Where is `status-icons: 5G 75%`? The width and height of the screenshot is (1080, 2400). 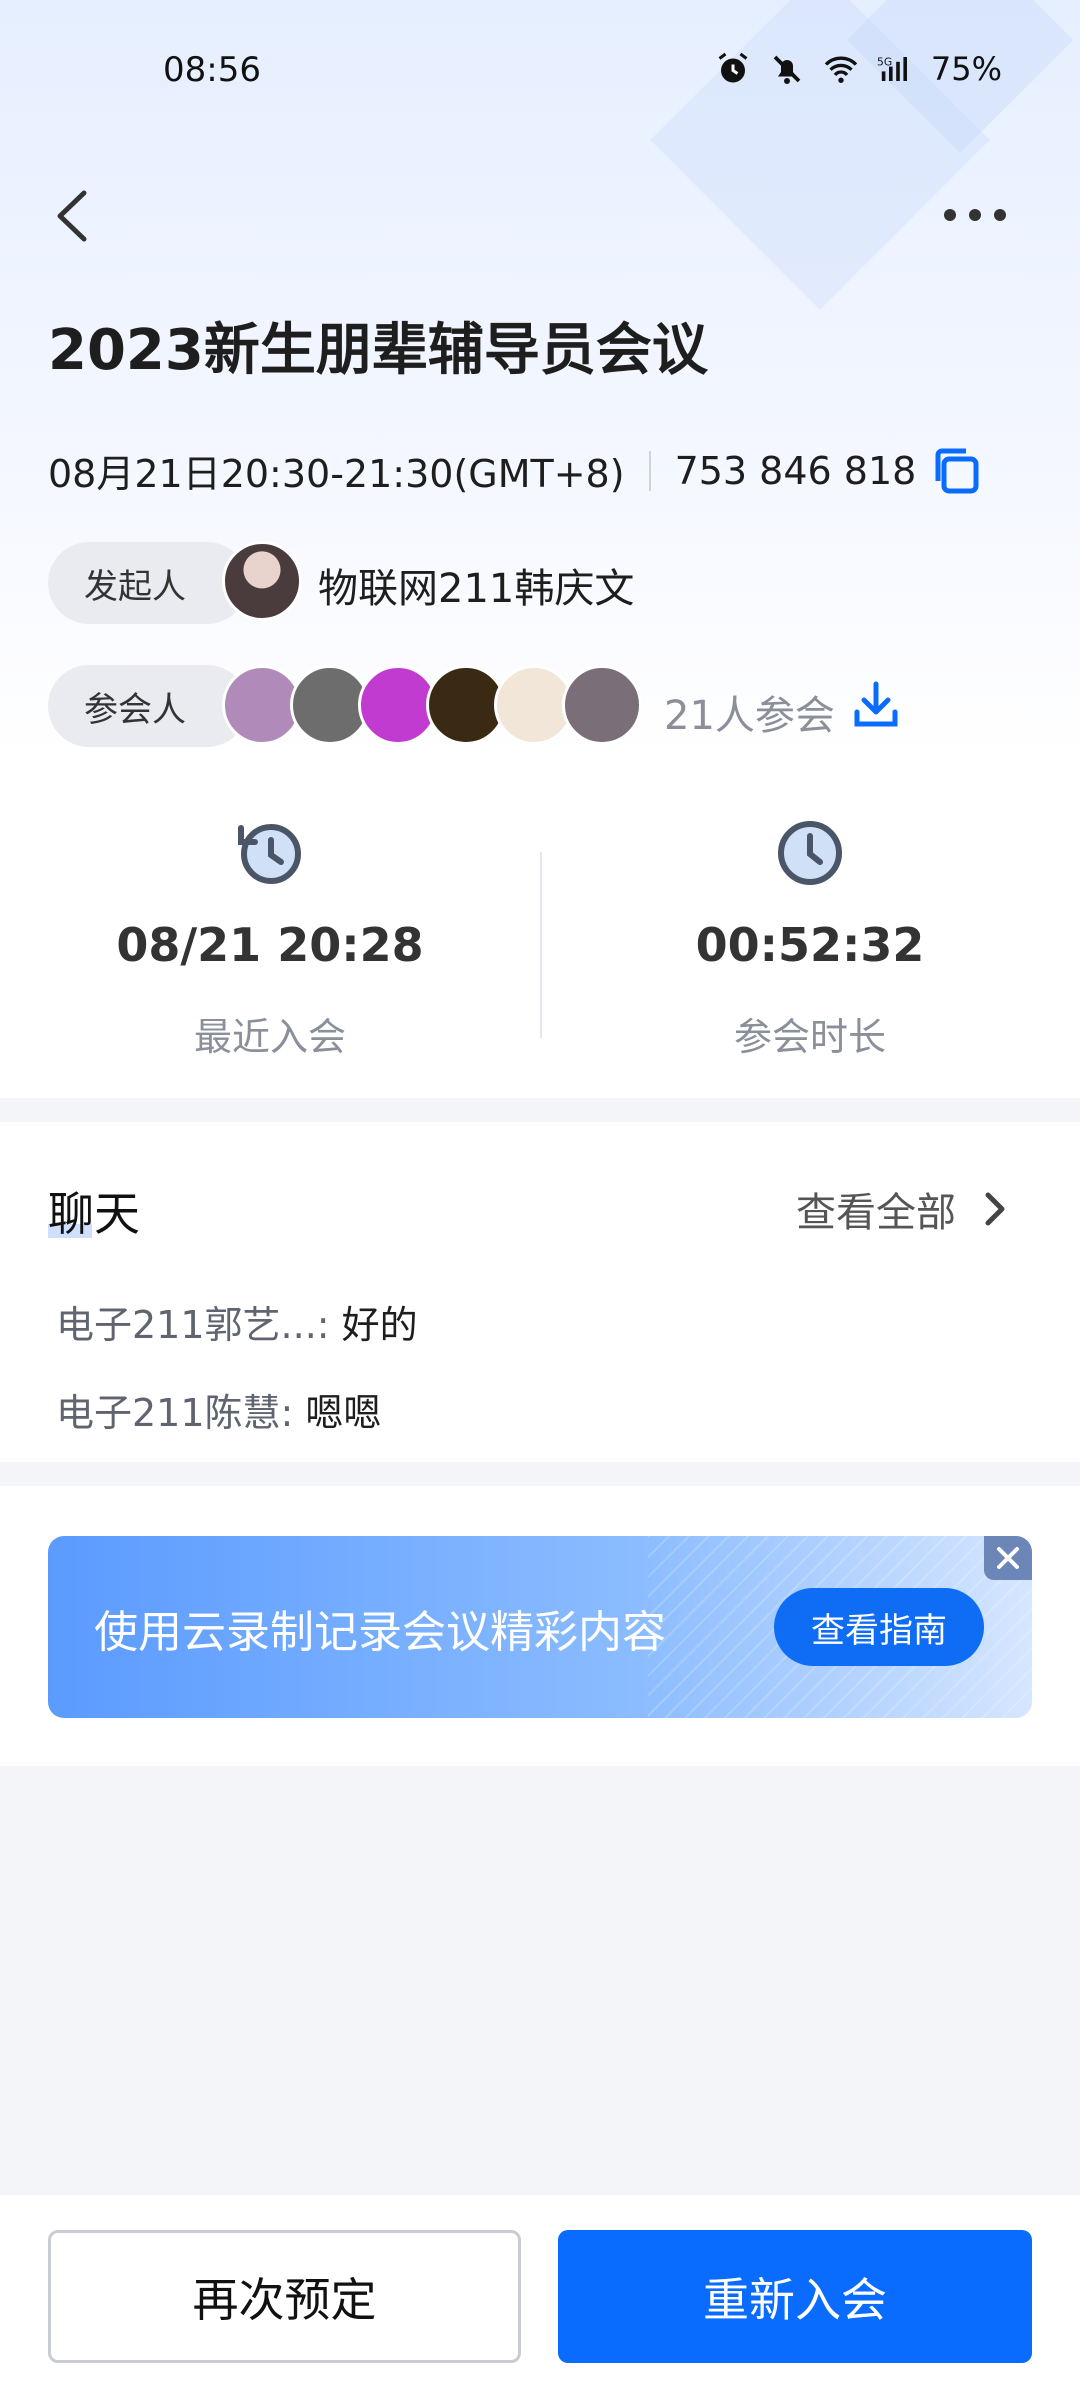 status-icons: 5G 75% is located at coordinates (858, 69).